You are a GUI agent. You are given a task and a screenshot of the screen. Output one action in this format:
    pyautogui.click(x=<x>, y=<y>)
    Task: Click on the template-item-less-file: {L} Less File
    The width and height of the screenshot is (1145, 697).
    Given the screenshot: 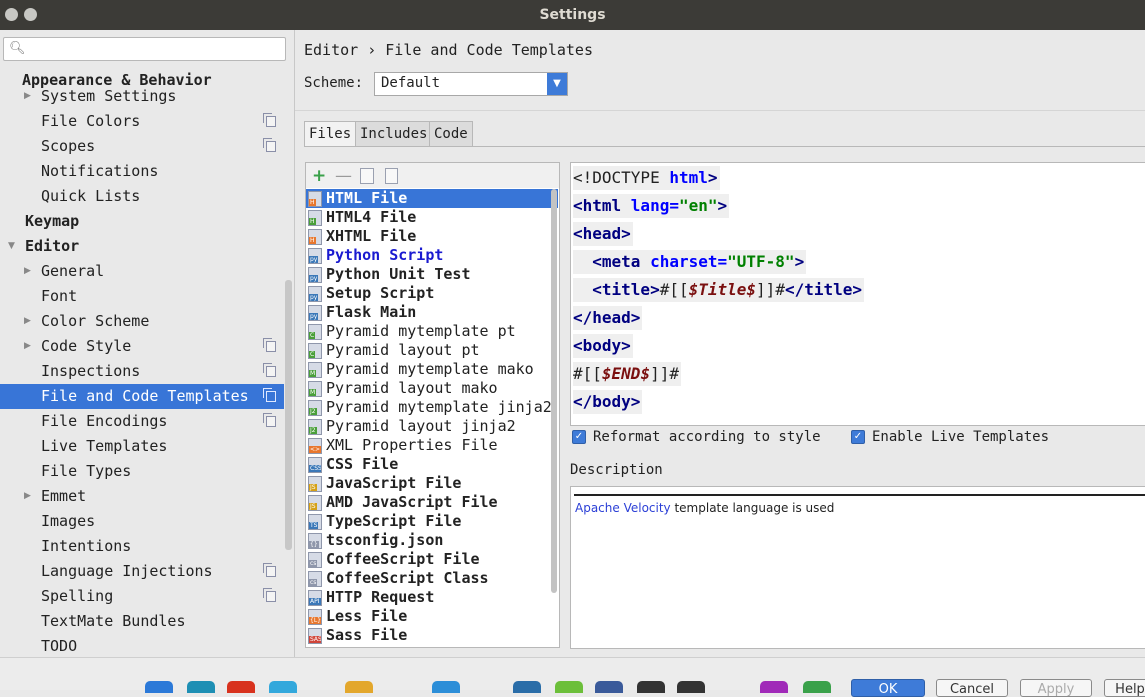 What is the action you would take?
    pyautogui.click(x=432, y=616)
    